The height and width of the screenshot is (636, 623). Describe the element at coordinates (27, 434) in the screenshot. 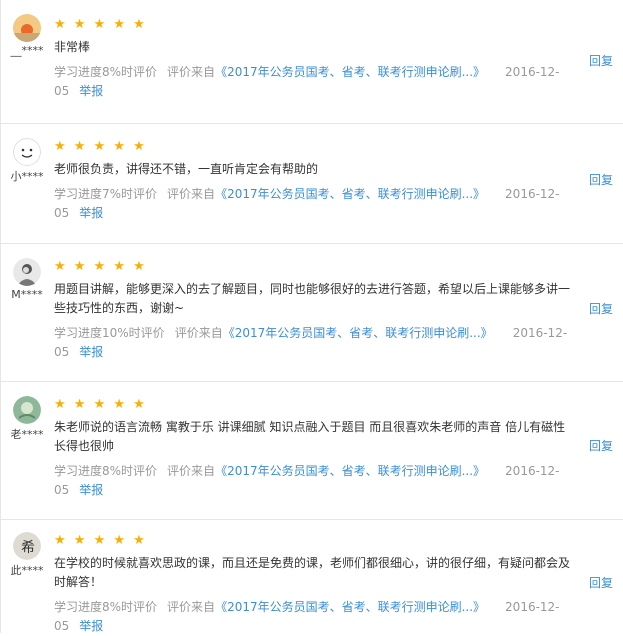

I see `username: 老****` at that location.